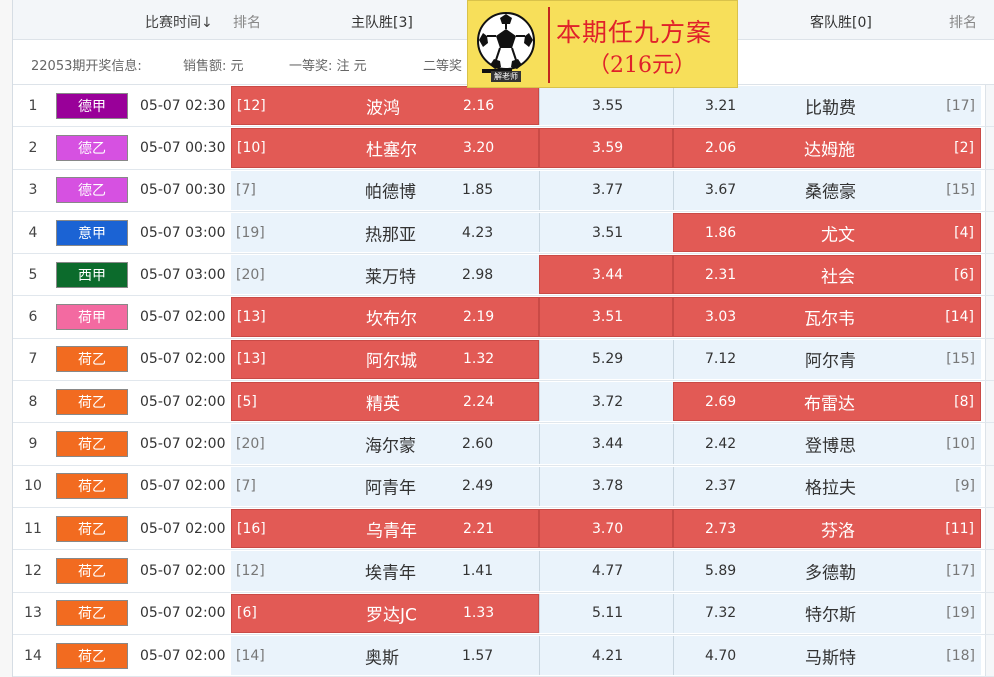  I want to click on home-team: 埃青年, so click(390, 570).